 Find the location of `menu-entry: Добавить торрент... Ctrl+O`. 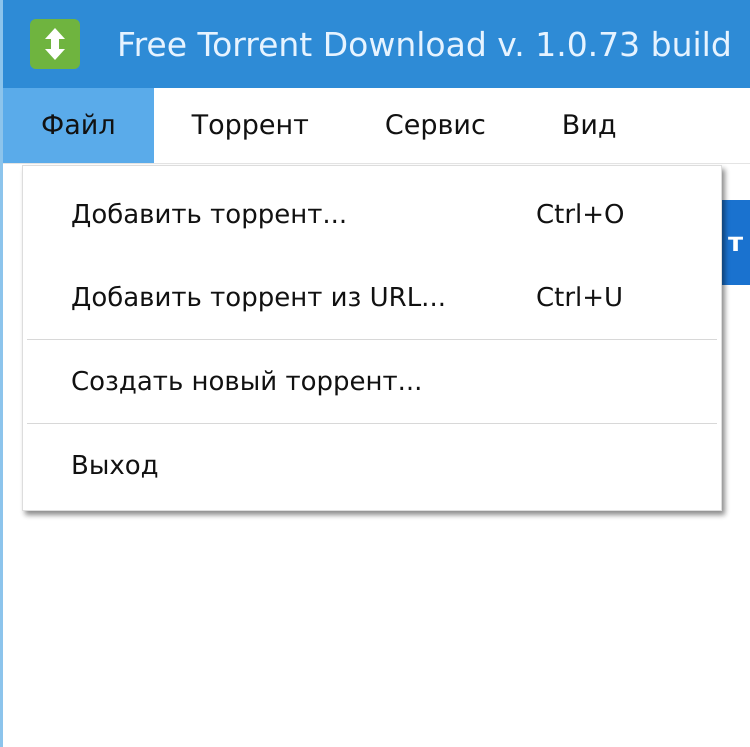

menu-entry: Добавить торрент... Ctrl+O is located at coordinates (372, 214).